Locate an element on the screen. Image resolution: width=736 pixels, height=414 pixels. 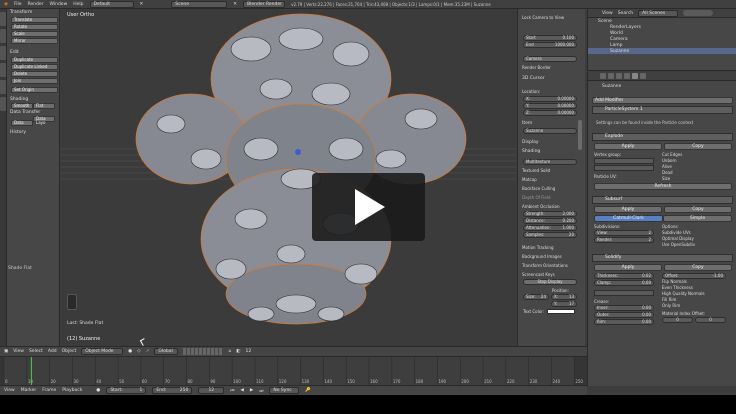
pos-x-field: X: 13 is located at coordinates (564, 297).